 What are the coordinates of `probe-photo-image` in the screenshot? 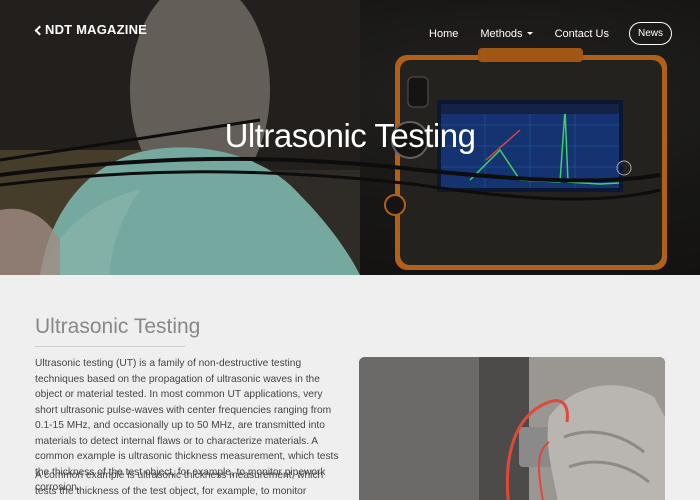 It's located at (512, 428).